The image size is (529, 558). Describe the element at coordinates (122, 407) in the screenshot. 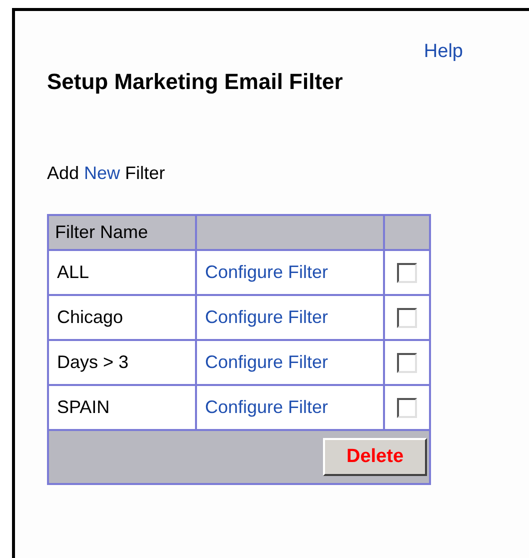

I see `table-cell: SPAIN` at that location.